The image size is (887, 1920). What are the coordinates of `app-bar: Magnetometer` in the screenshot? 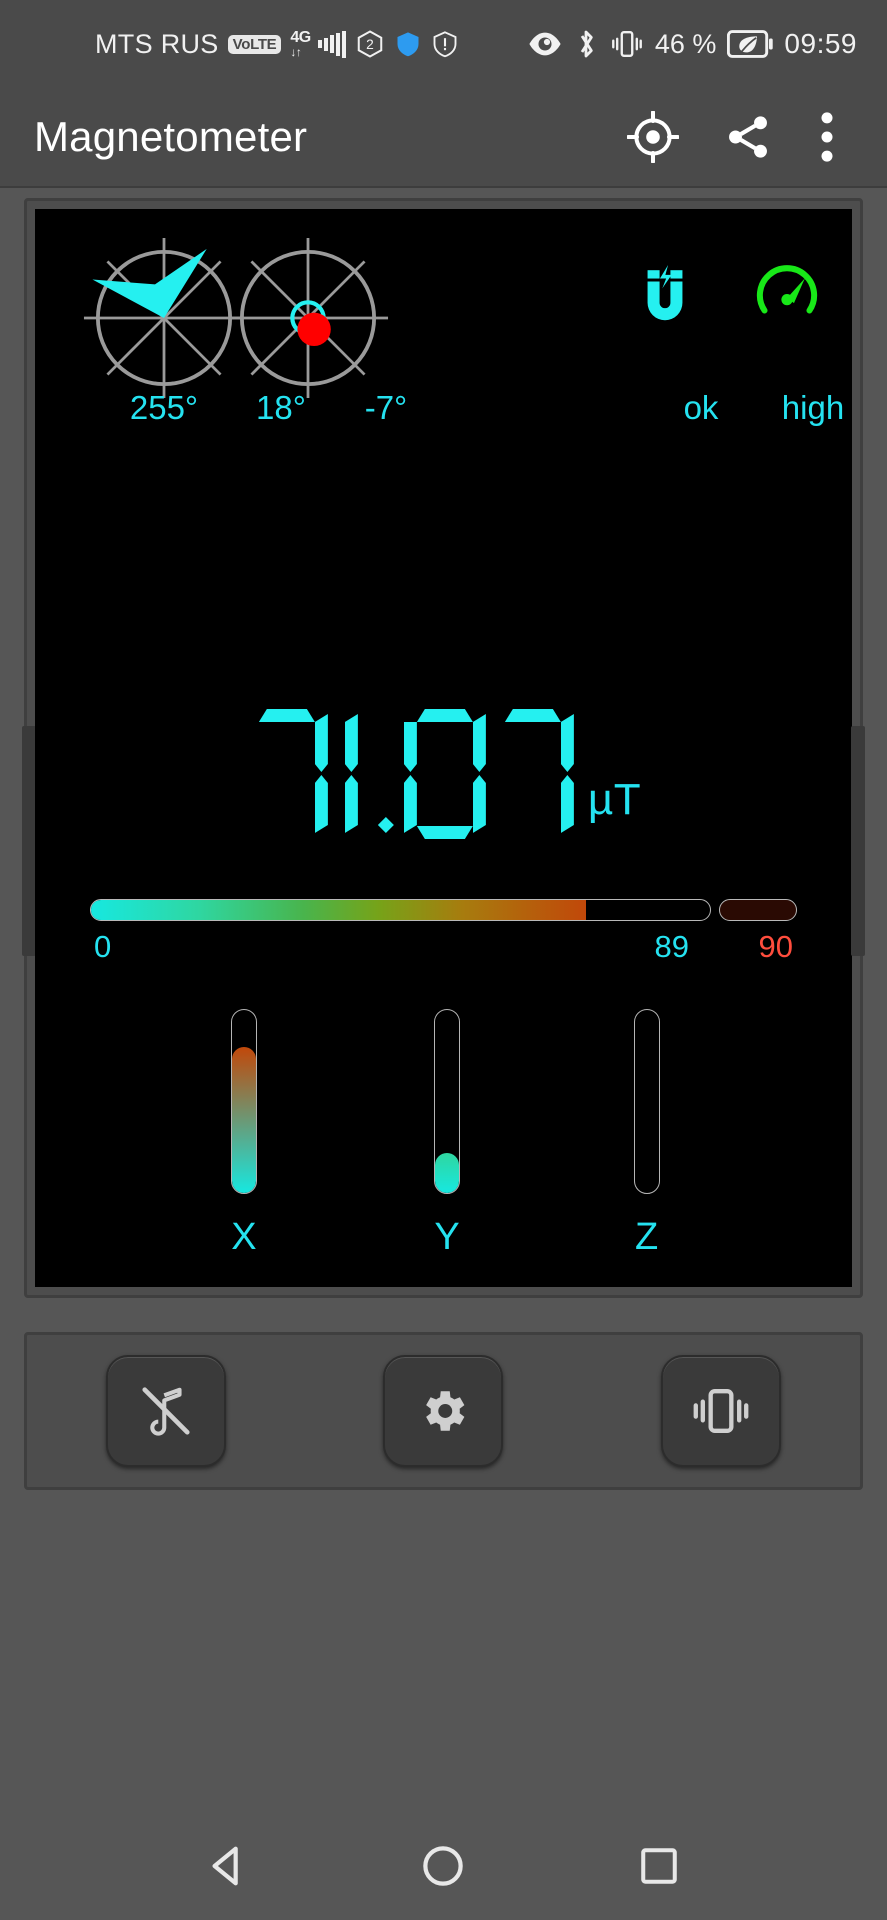 It's located at (443, 137).